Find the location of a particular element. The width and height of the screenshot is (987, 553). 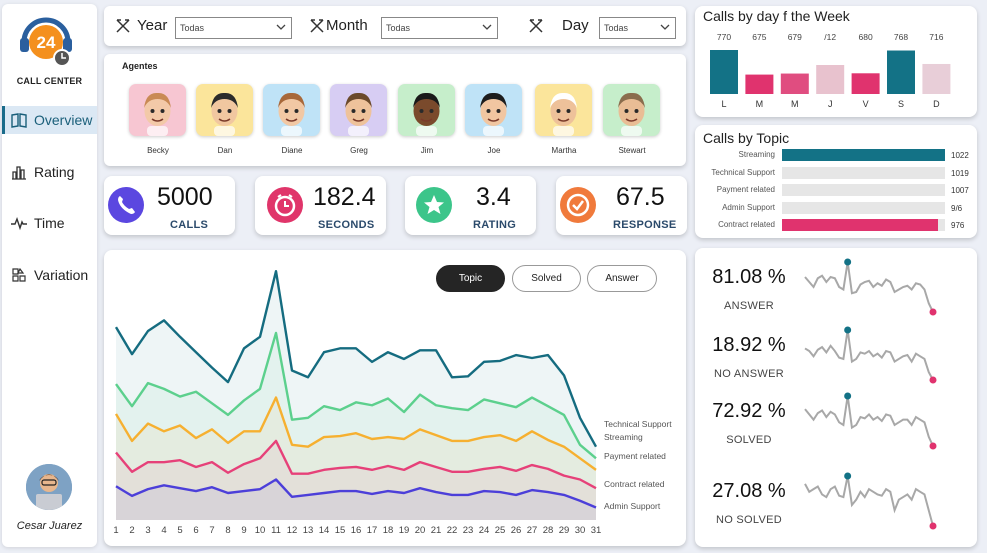

agent-name: Stewart is located at coordinates (632, 150).